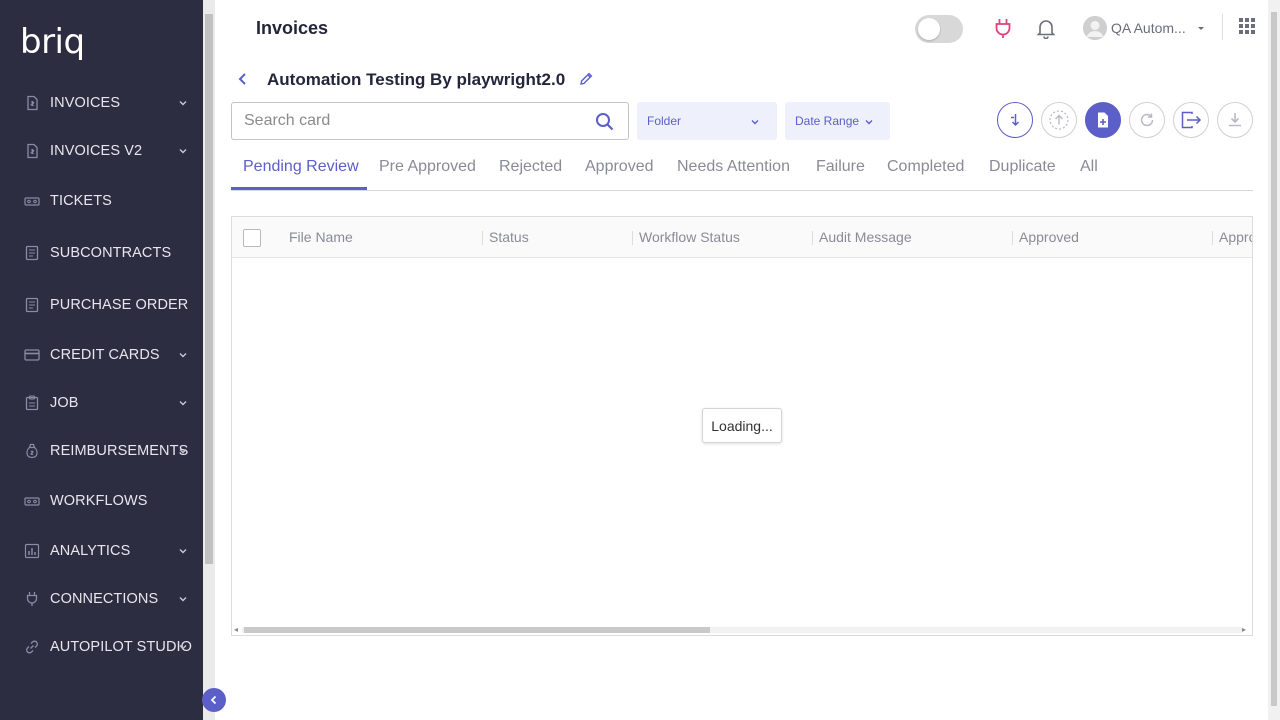 Image resolution: width=1280 pixels, height=720 pixels. What do you see at coordinates (530, 167) in the screenshot?
I see `tab-rejected: Rejected` at bounding box center [530, 167].